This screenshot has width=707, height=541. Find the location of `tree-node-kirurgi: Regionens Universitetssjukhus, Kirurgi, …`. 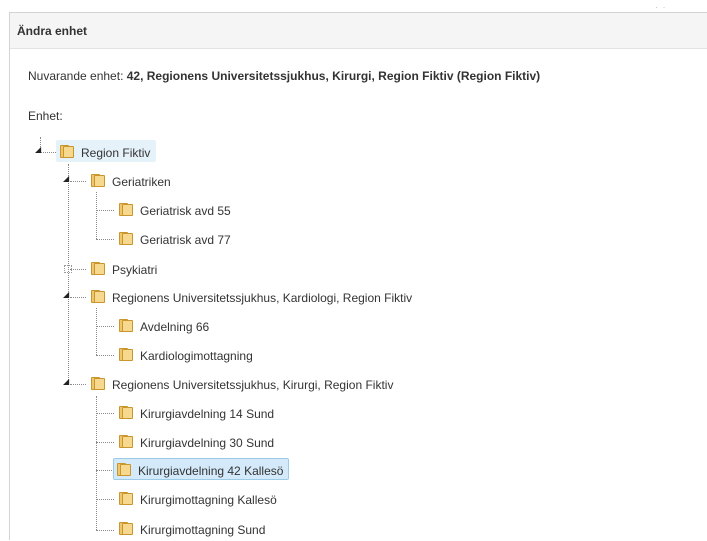

tree-node-kirurgi: Regionens Universitetssjukhus, Kirurgi, … is located at coordinates (243, 383).